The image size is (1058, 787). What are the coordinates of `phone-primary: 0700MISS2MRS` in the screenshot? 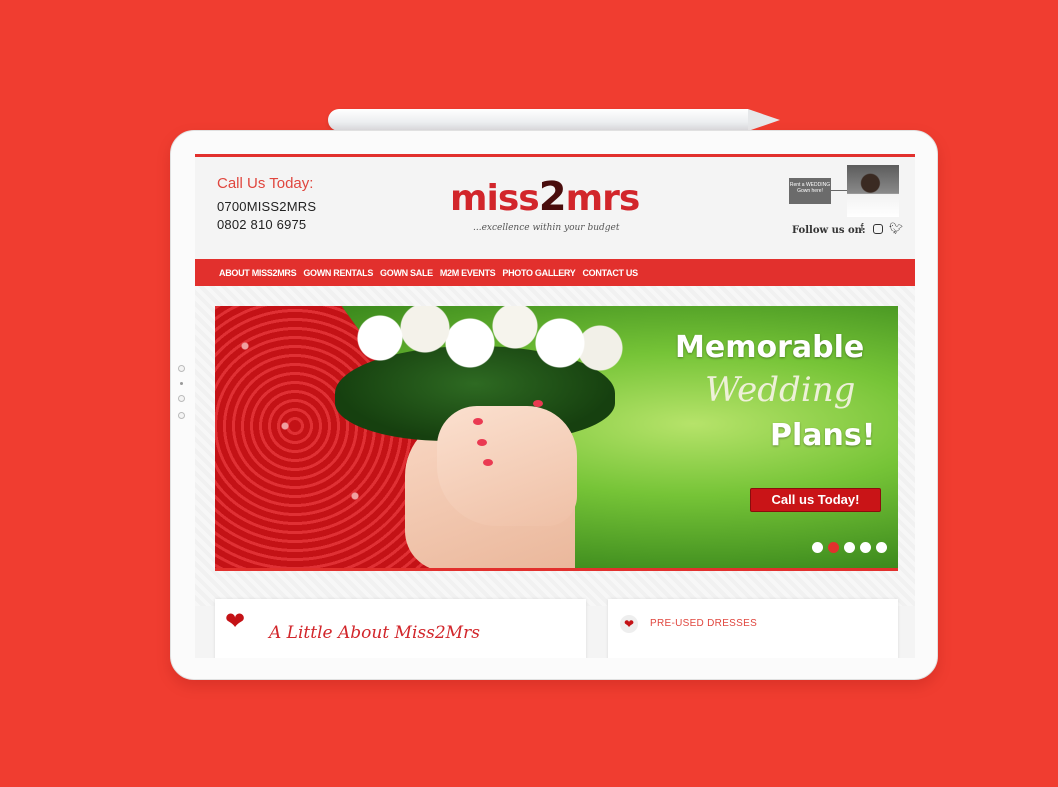 It's located at (266, 206).